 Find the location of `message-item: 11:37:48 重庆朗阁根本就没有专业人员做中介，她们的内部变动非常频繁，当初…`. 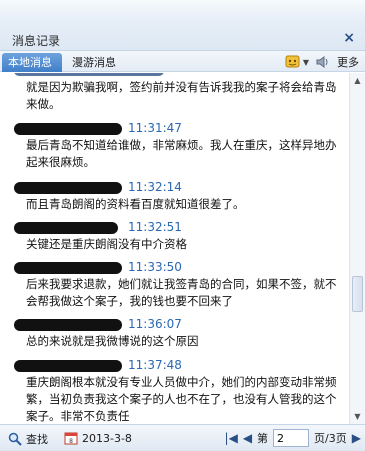

message-item: 11:37:48 重庆朗阁根本就没有专业人员做中介，她们的内部变动非常频繁，当初… is located at coordinates (174, 390).